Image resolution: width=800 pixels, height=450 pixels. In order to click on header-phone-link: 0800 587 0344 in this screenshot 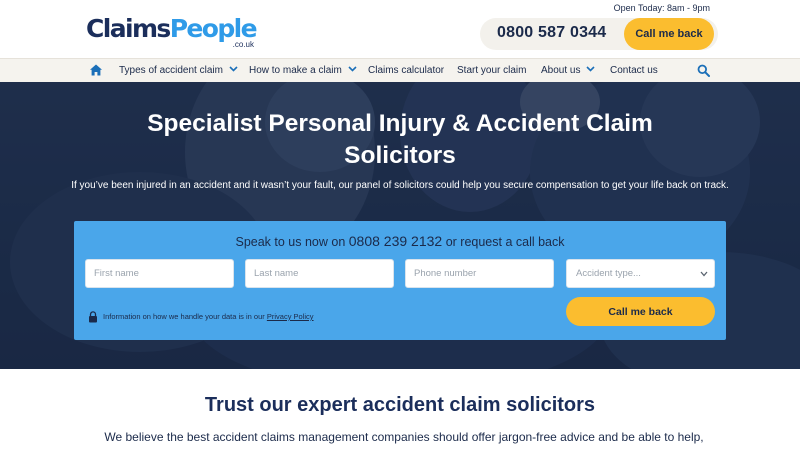, I will do `click(551, 33)`.